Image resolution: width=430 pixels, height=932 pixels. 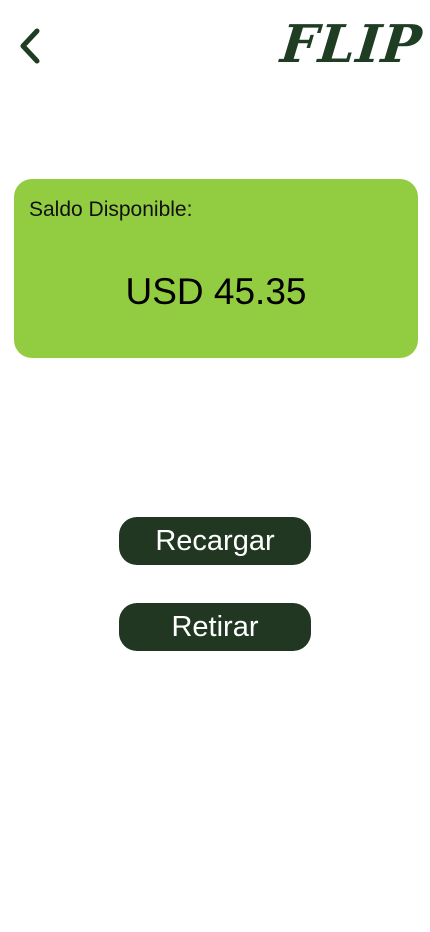 I want to click on recharge-button: Recargar, so click(x=215, y=541).